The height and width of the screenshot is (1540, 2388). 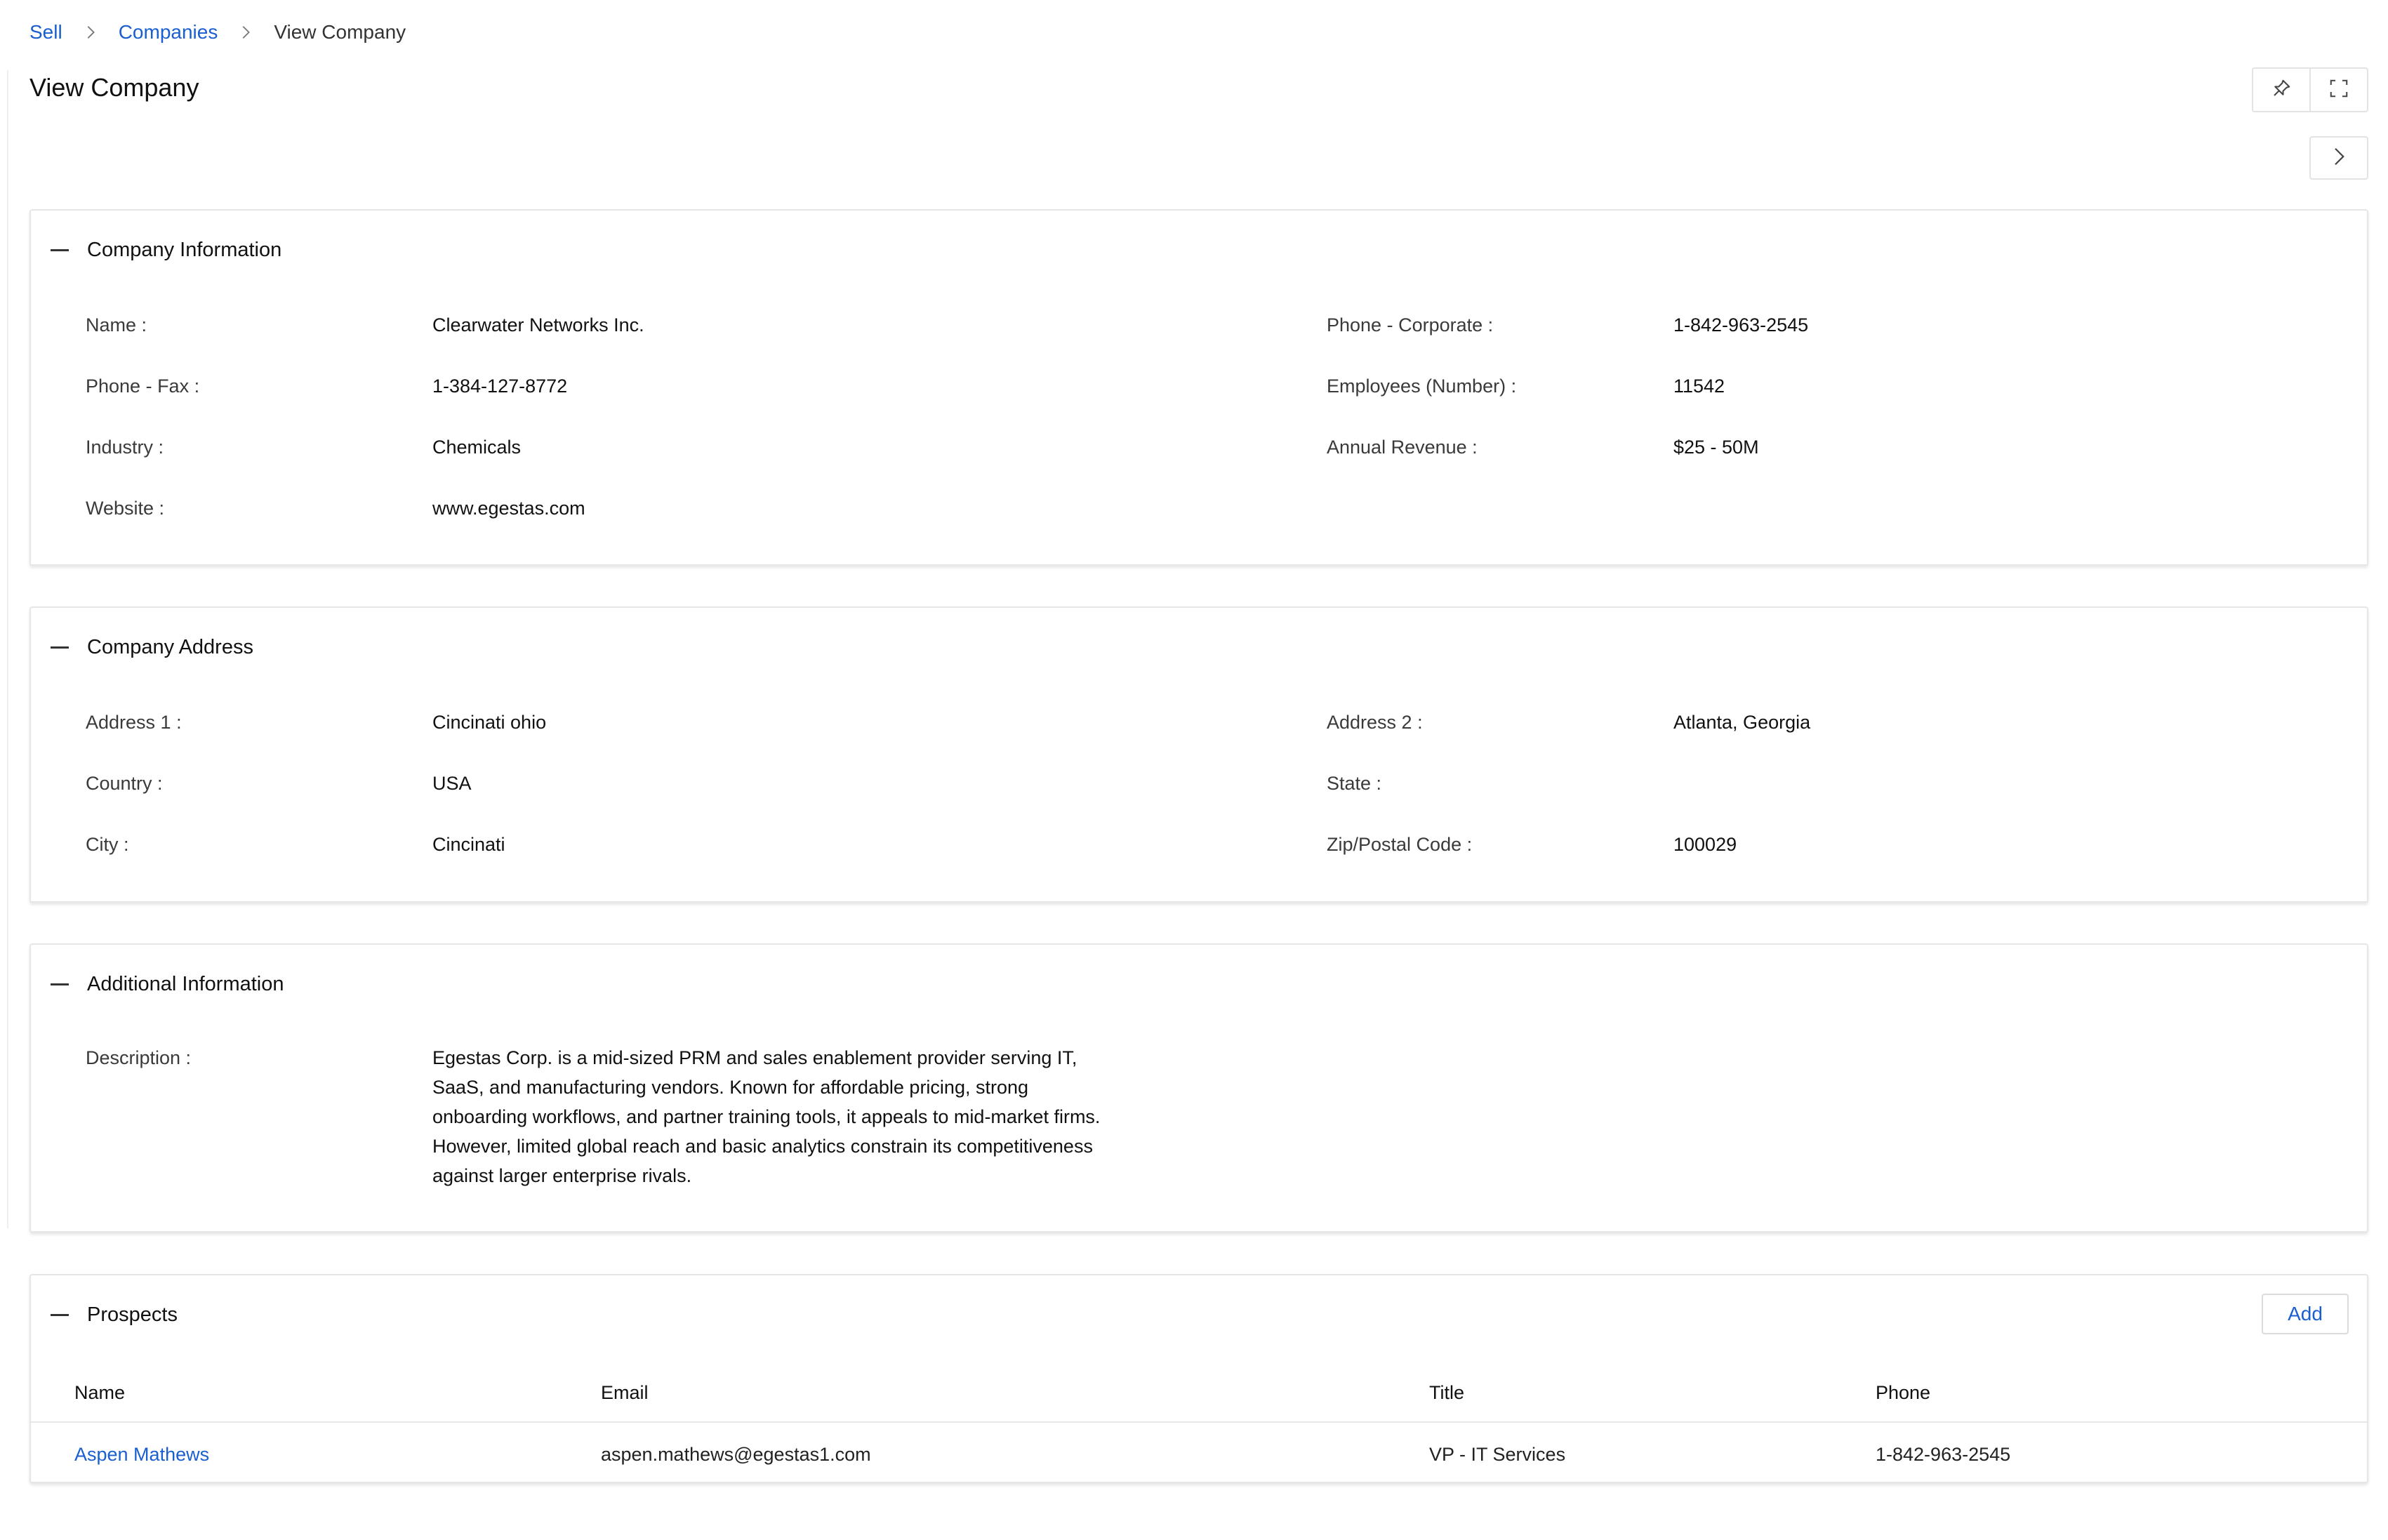 I want to click on view-tools, so click(x=2310, y=90).